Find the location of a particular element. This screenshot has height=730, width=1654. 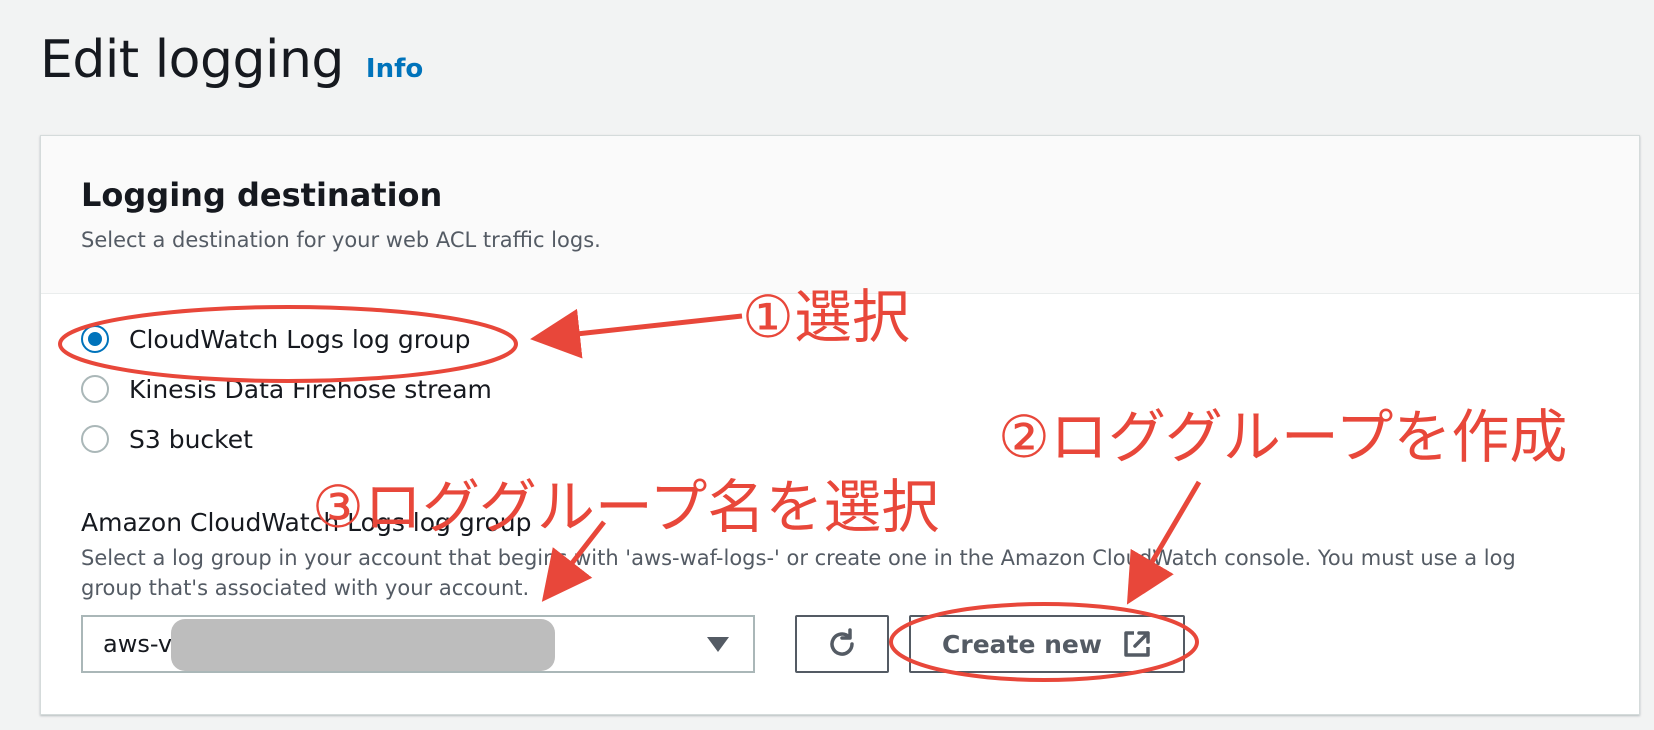

radio-s3: S3 bucket is located at coordinates (286, 439).